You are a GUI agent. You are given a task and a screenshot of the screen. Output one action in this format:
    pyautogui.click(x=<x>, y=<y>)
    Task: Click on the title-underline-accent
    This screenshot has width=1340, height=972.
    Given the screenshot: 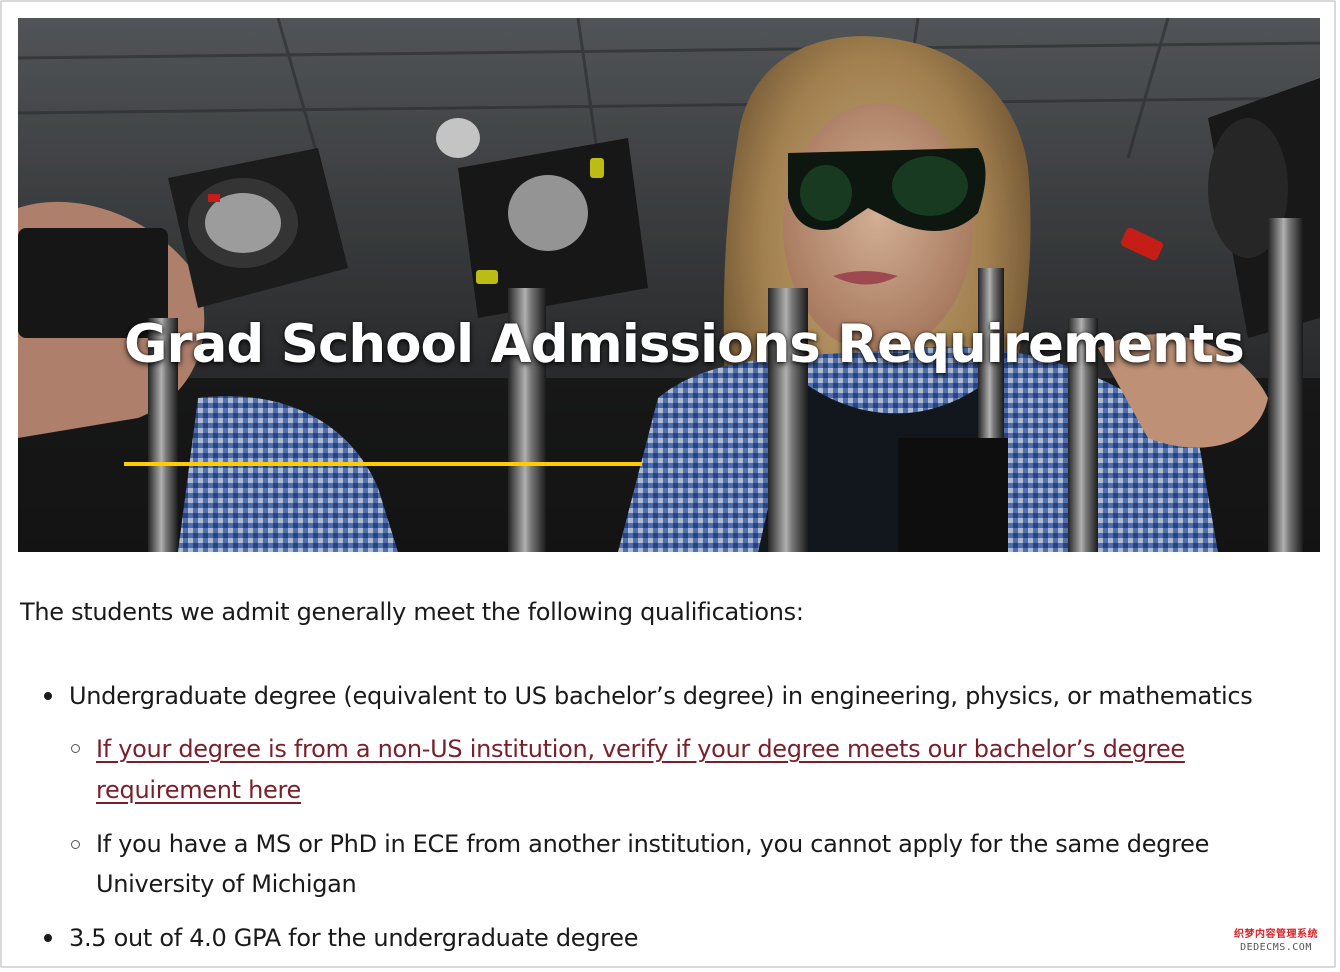 What is the action you would take?
    pyautogui.click(x=383, y=464)
    